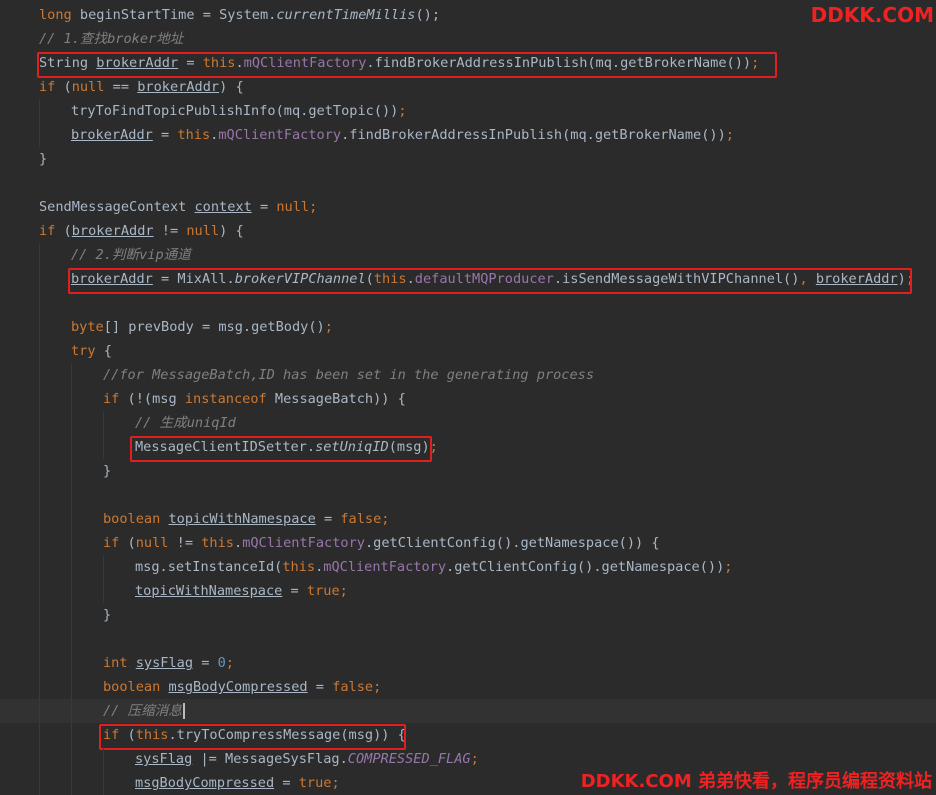  What do you see at coordinates (346, 15) in the screenshot?
I see `code-token: currentTimeMillis` at bounding box center [346, 15].